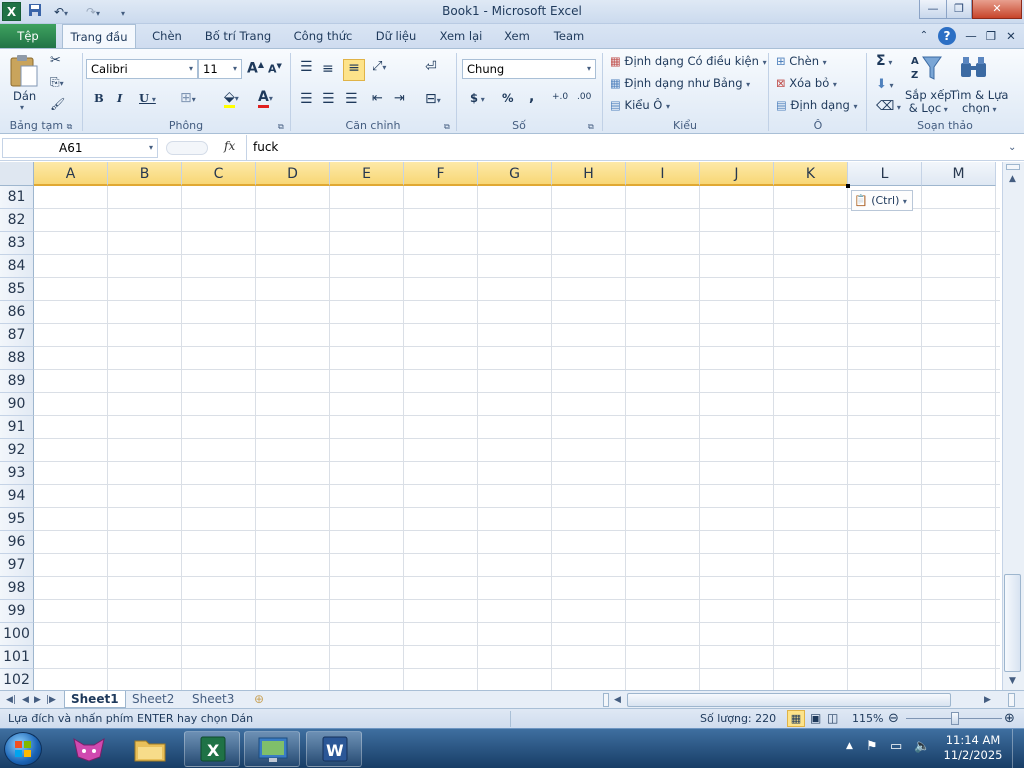 This screenshot has width=1024, height=768. I want to click on column-header-k: K, so click(811, 174).